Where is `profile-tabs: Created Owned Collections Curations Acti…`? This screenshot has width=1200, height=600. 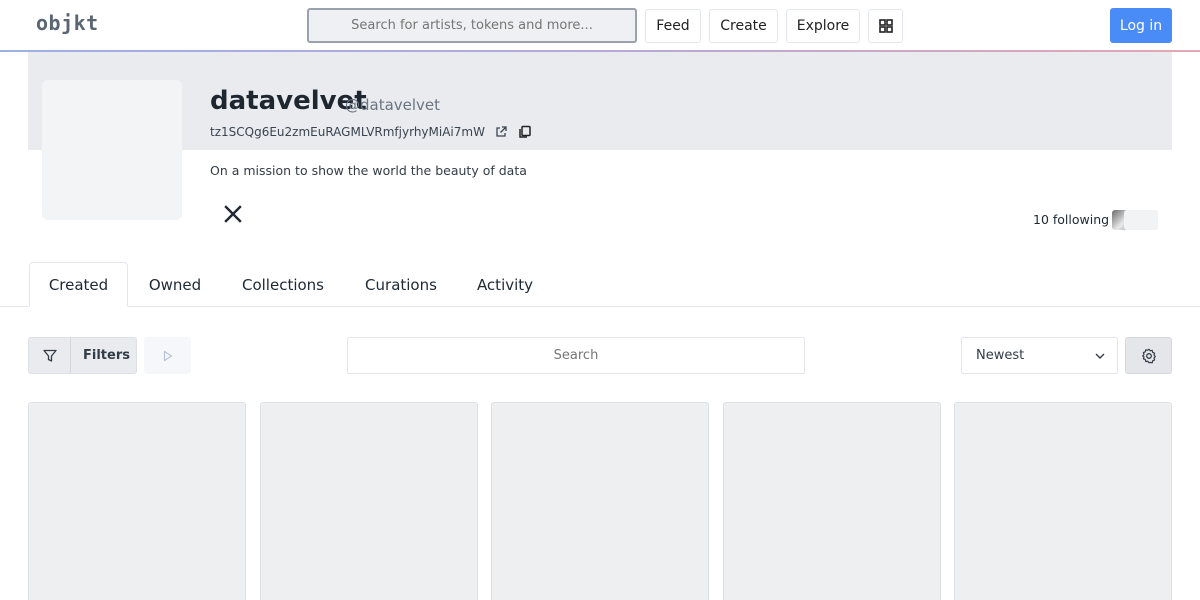 profile-tabs: Created Owned Collections Curations Acti… is located at coordinates (600, 284).